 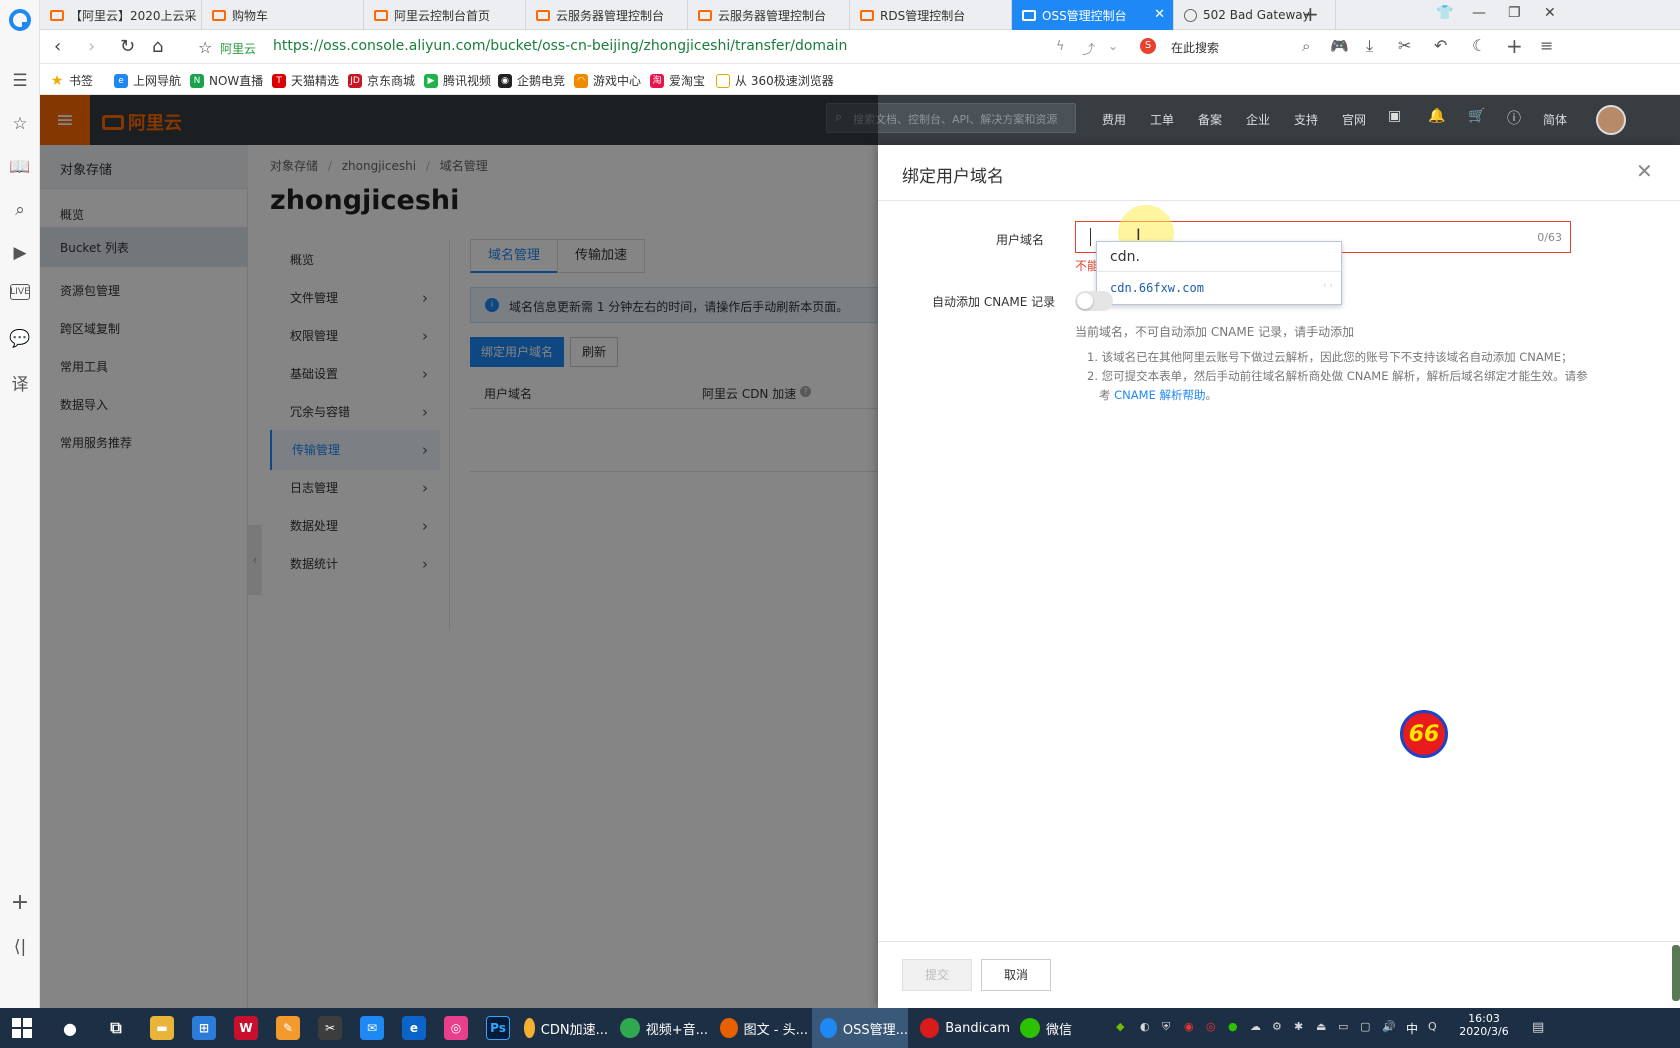 I want to click on nav-official-site: 官网, so click(x=1354, y=119).